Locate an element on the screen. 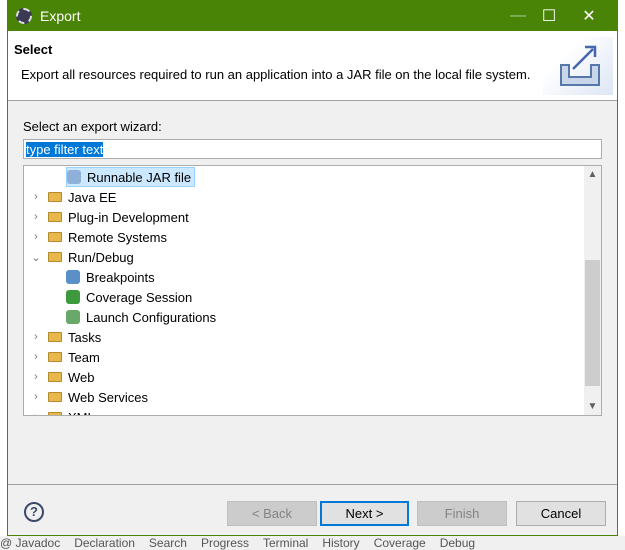 This screenshot has width=625, height=550. tree-item-label: Breakpoints is located at coordinates (120, 277).